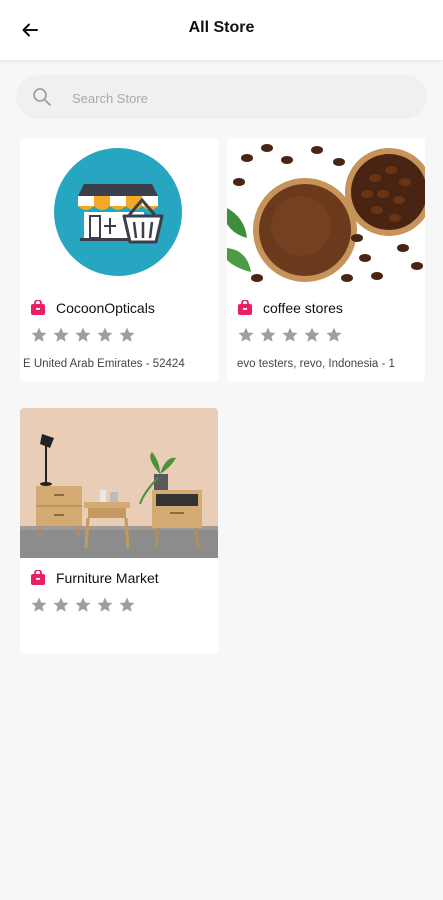 The width and height of the screenshot is (443, 900). What do you see at coordinates (107, 578) in the screenshot?
I see `store-name: Furniture Market` at bounding box center [107, 578].